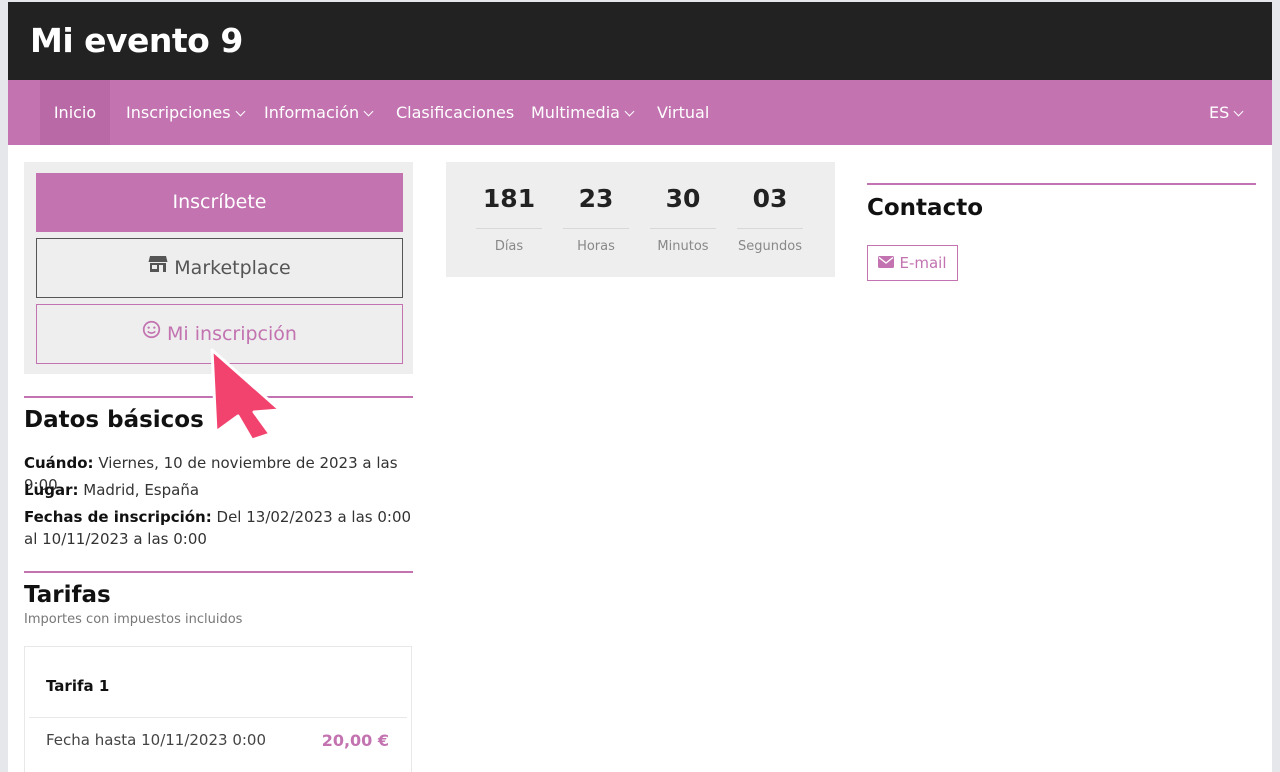 Image resolution: width=1280 pixels, height=772 pixels. I want to click on pointer-cursor-icon, so click(246, 395).